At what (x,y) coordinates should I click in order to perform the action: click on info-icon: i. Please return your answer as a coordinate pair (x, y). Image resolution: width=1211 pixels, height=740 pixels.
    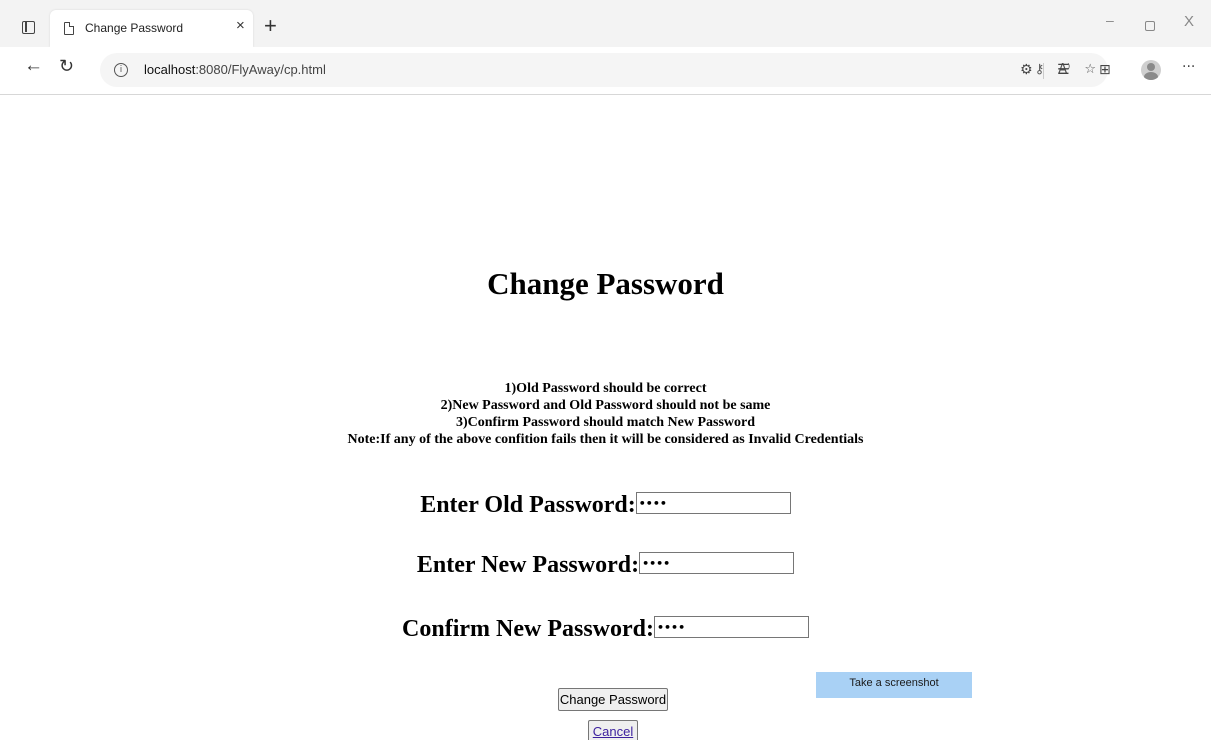
    Looking at the image, I should click on (121, 70).